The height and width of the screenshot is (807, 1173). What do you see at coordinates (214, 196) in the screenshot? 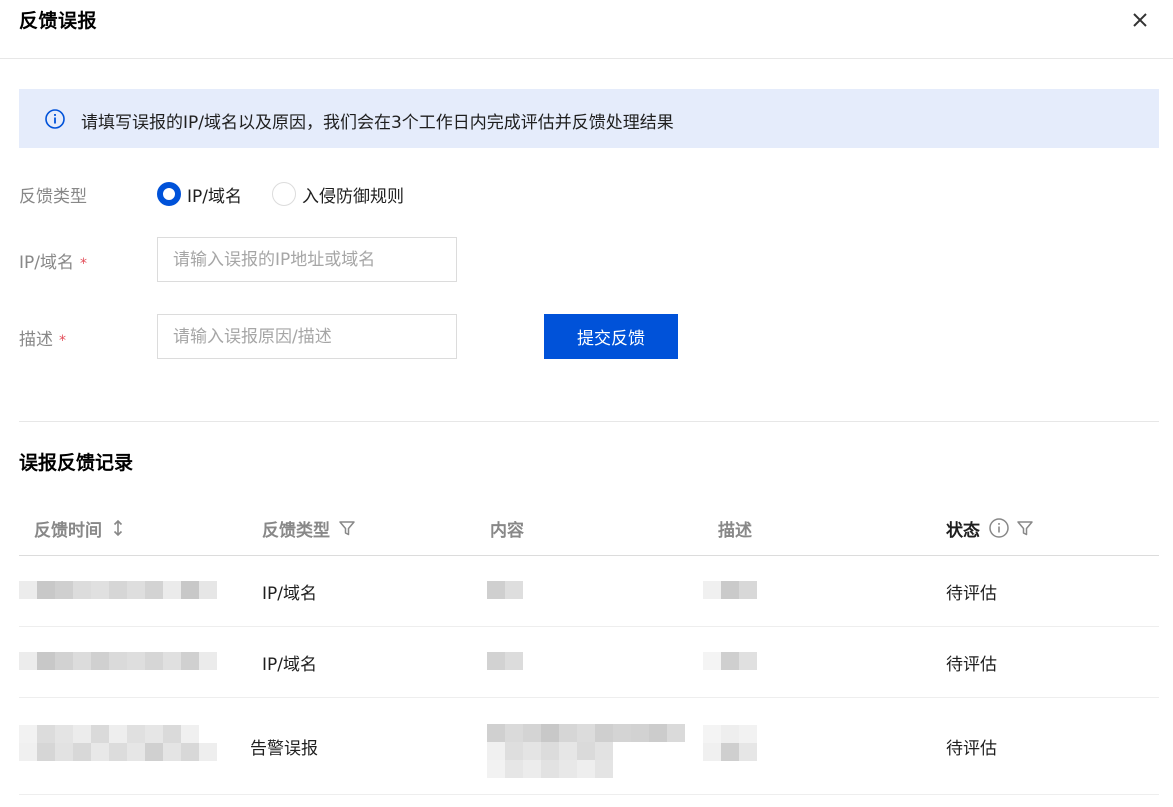
I see `radio-label: IP/域名` at bounding box center [214, 196].